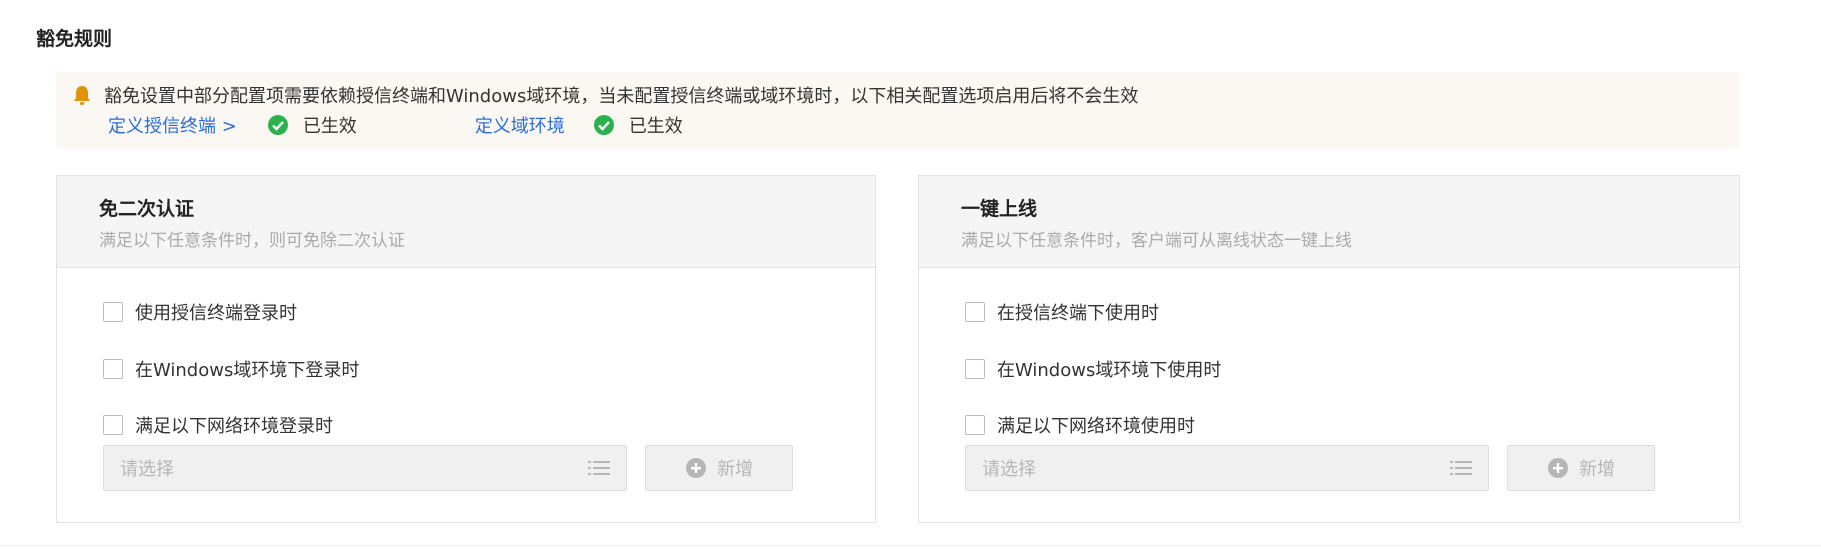 The image size is (1821, 549). I want to click on bell-icon, so click(82, 95).